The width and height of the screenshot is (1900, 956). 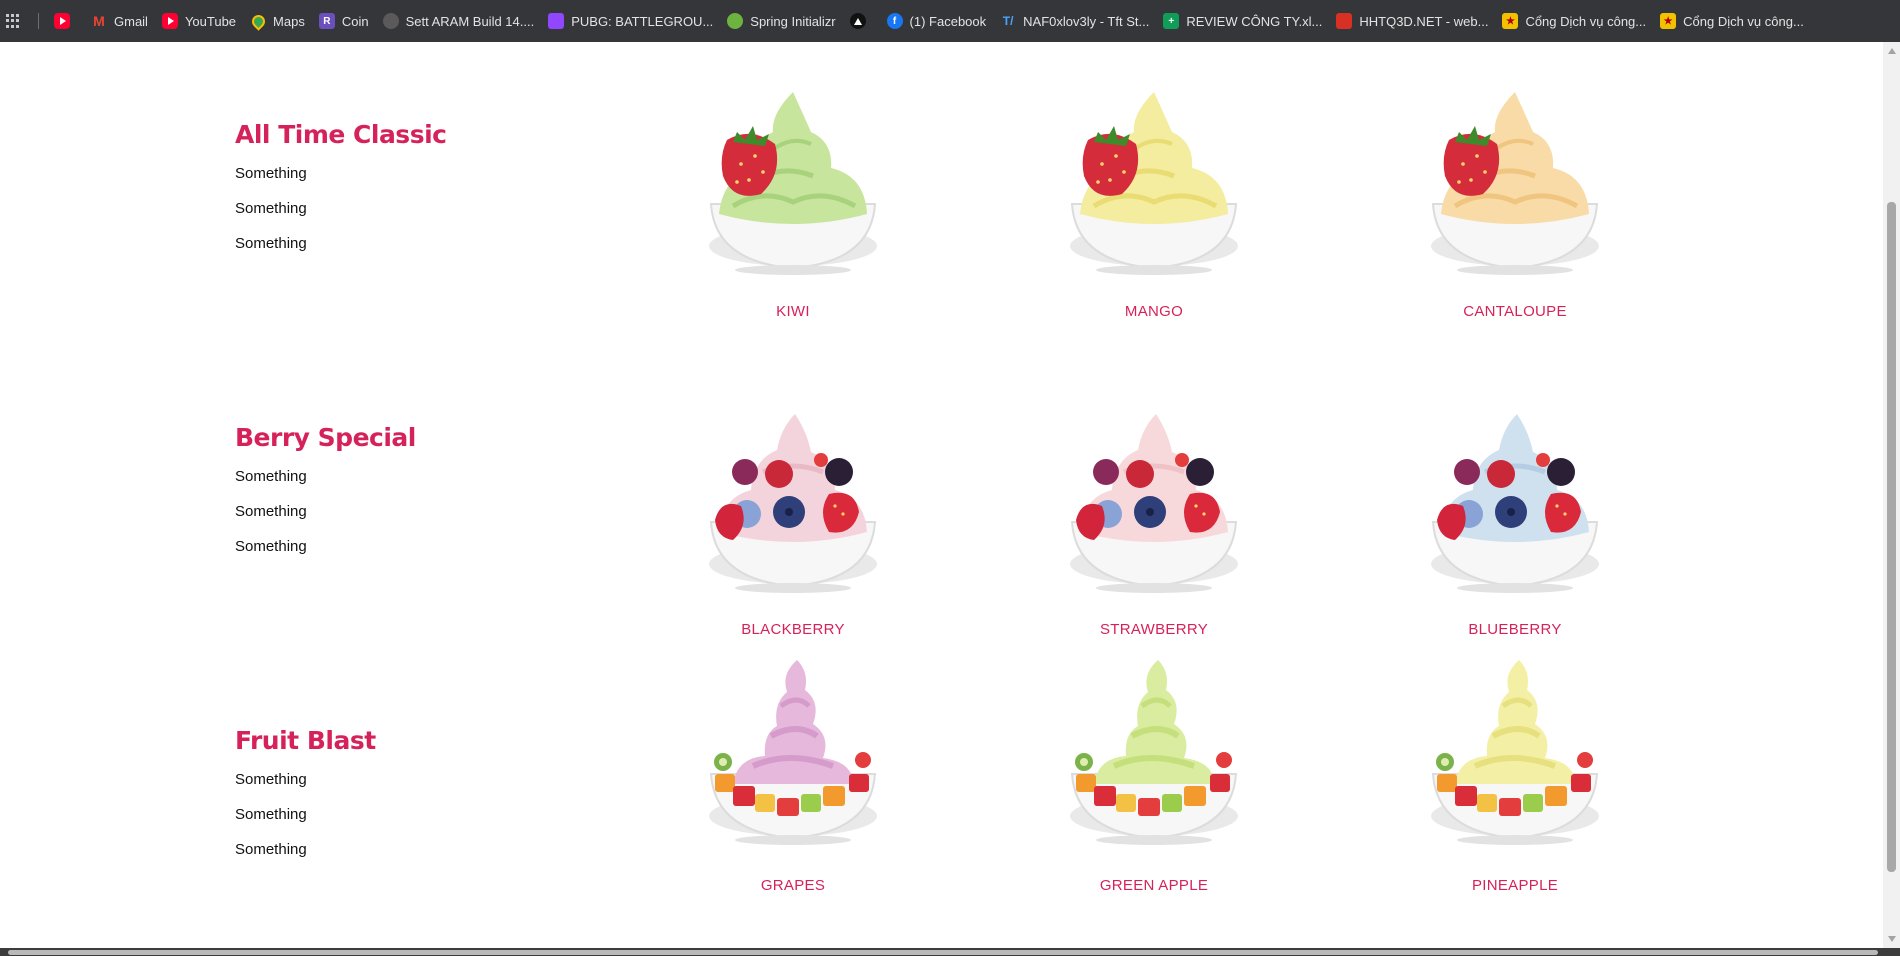 What do you see at coordinates (735, 21) in the screenshot?
I see `spring-icon` at bounding box center [735, 21].